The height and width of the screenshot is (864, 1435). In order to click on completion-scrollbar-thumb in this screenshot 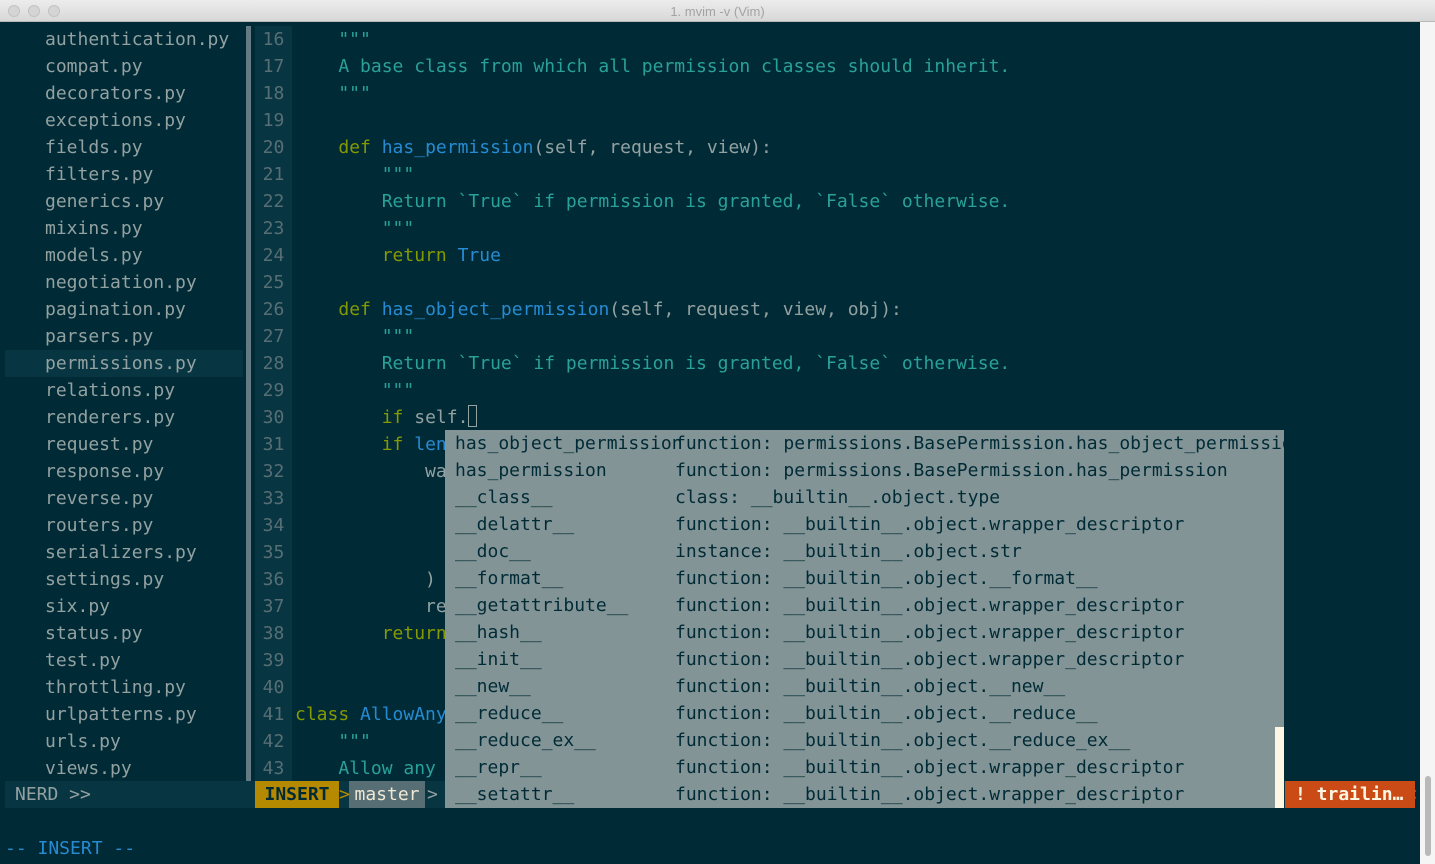, I will do `click(1279, 767)`.